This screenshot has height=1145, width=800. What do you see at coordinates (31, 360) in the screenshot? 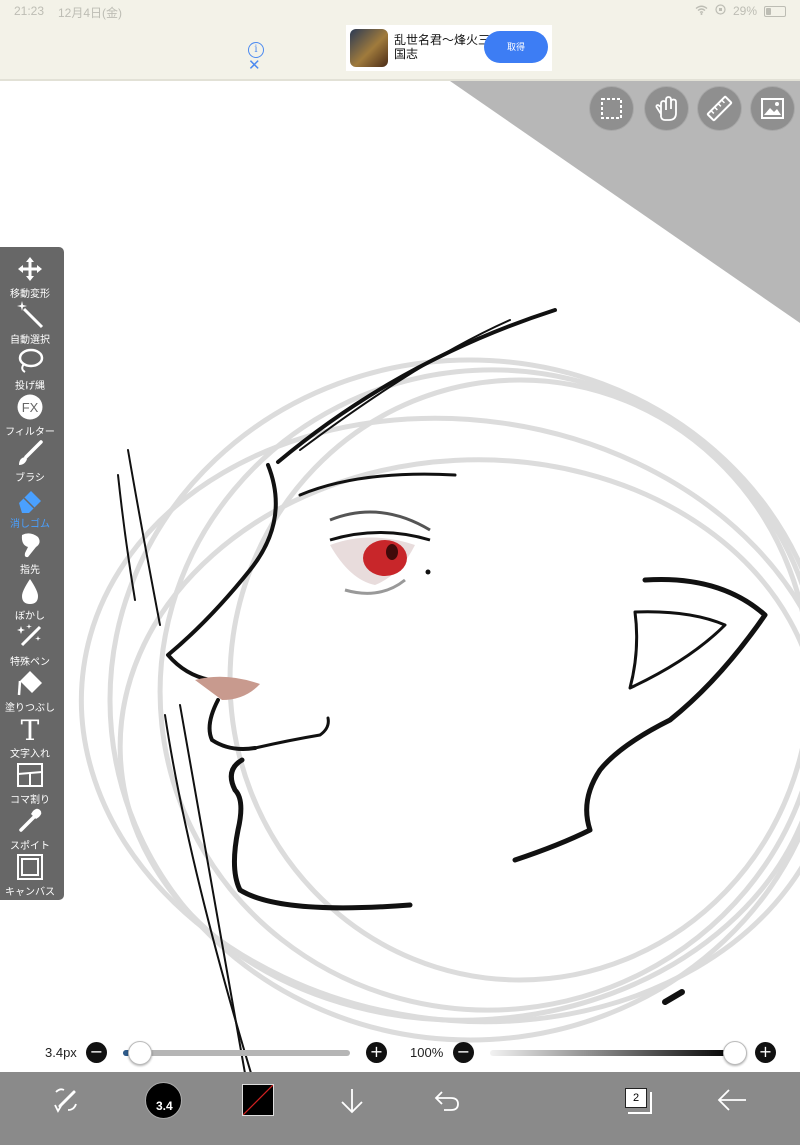
I see `lasso-icon` at bounding box center [31, 360].